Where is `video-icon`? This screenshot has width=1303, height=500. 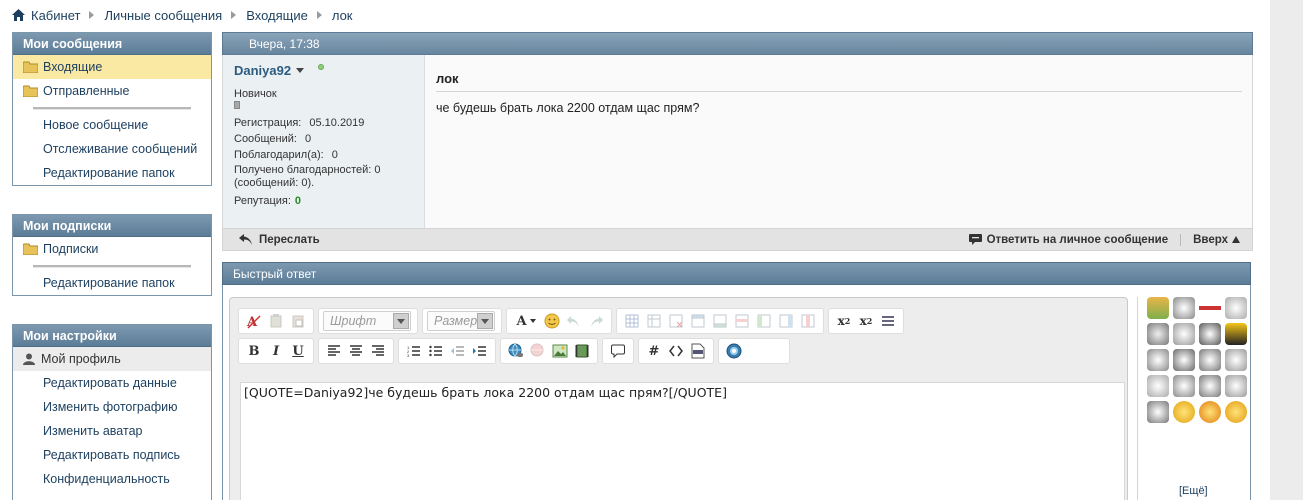 video-icon is located at coordinates (582, 351).